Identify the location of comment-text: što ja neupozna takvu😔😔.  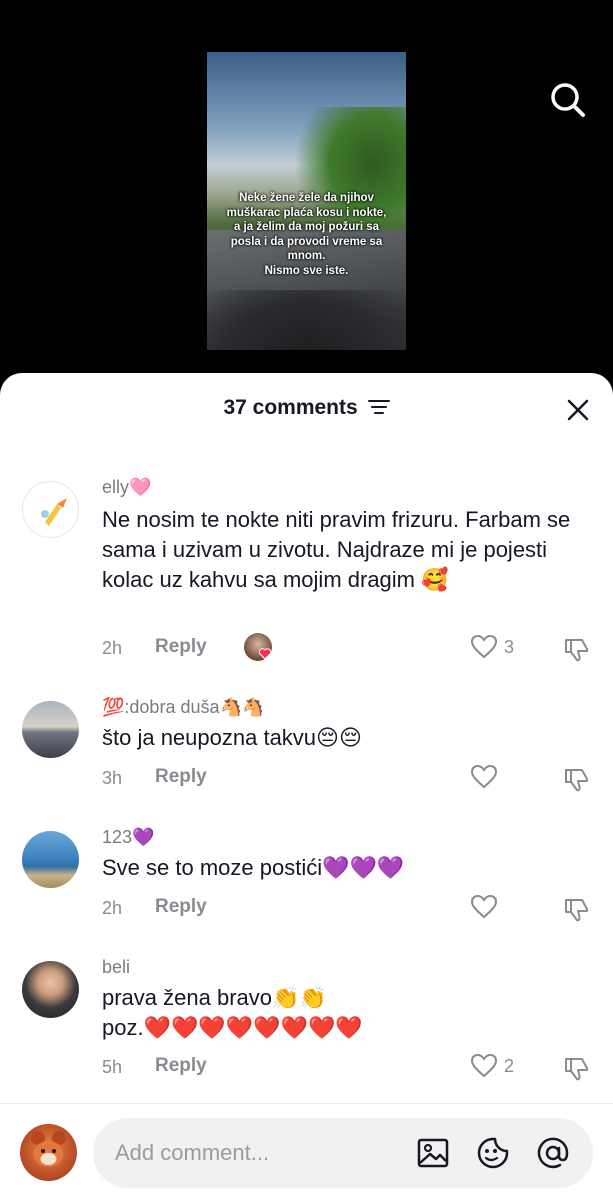
(232, 737).